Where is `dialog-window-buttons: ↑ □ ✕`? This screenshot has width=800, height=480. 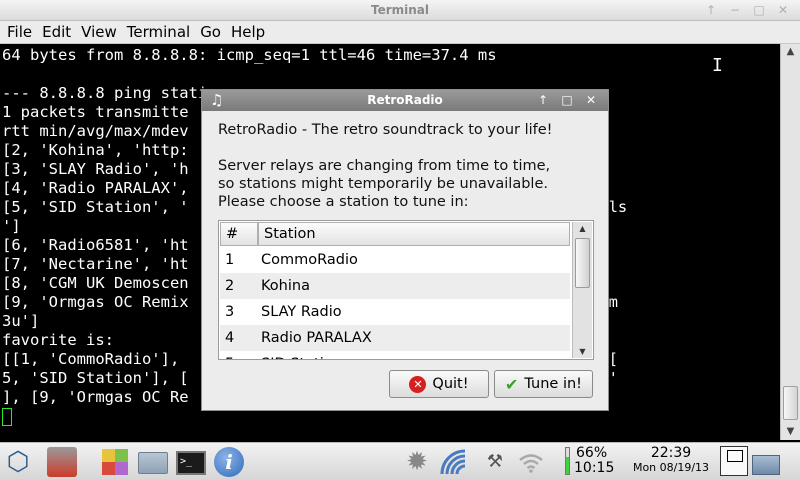 dialog-window-buttons: ↑ □ ✕ is located at coordinates (567, 100).